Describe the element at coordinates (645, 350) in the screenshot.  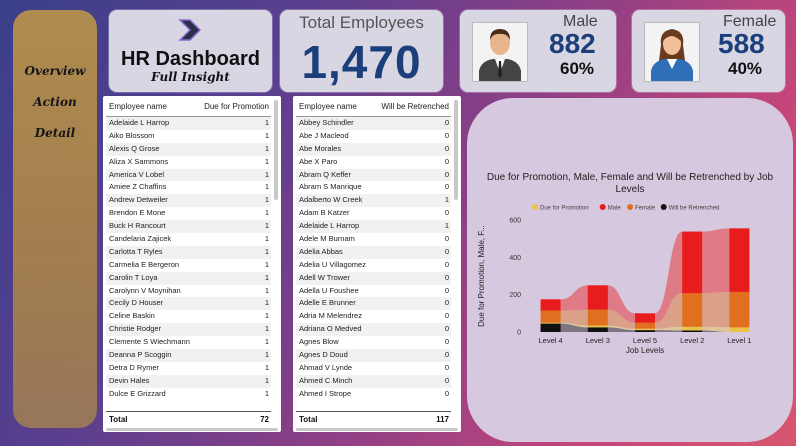
I see `x-axis-label: Job Levels` at that location.